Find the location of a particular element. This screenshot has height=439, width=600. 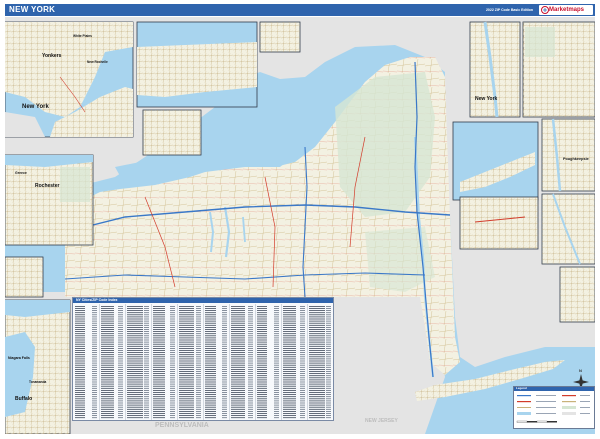

publisher-logo: Marketmaps is located at coordinates (566, 10).